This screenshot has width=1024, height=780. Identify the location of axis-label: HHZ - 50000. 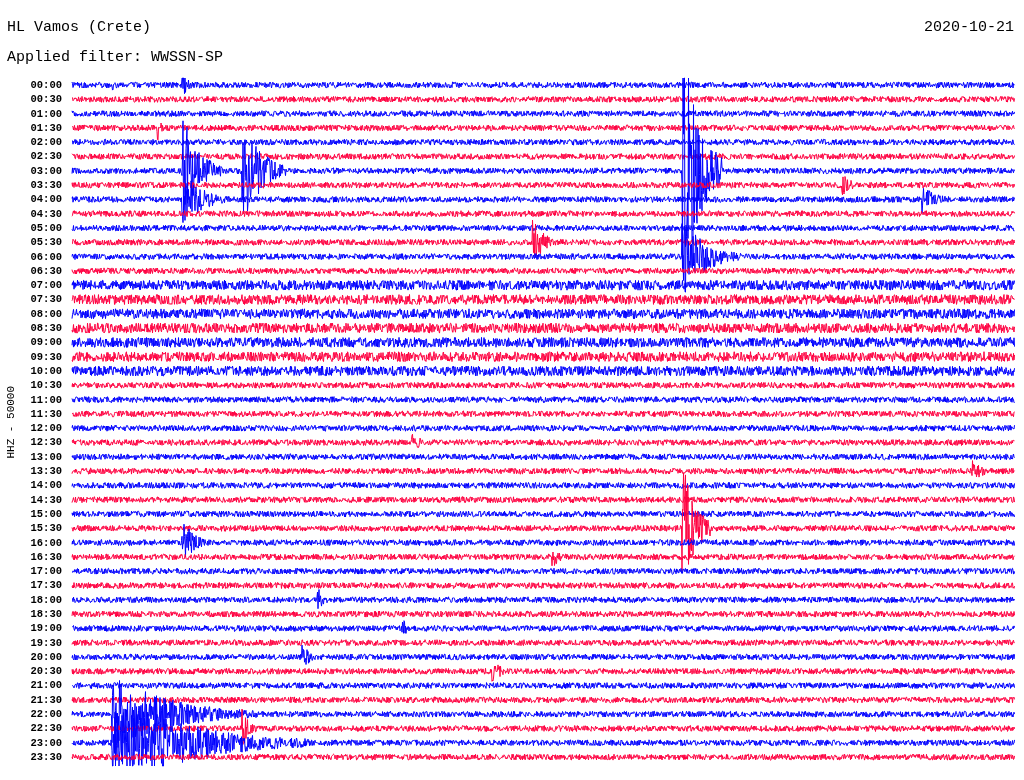
(10, 422).